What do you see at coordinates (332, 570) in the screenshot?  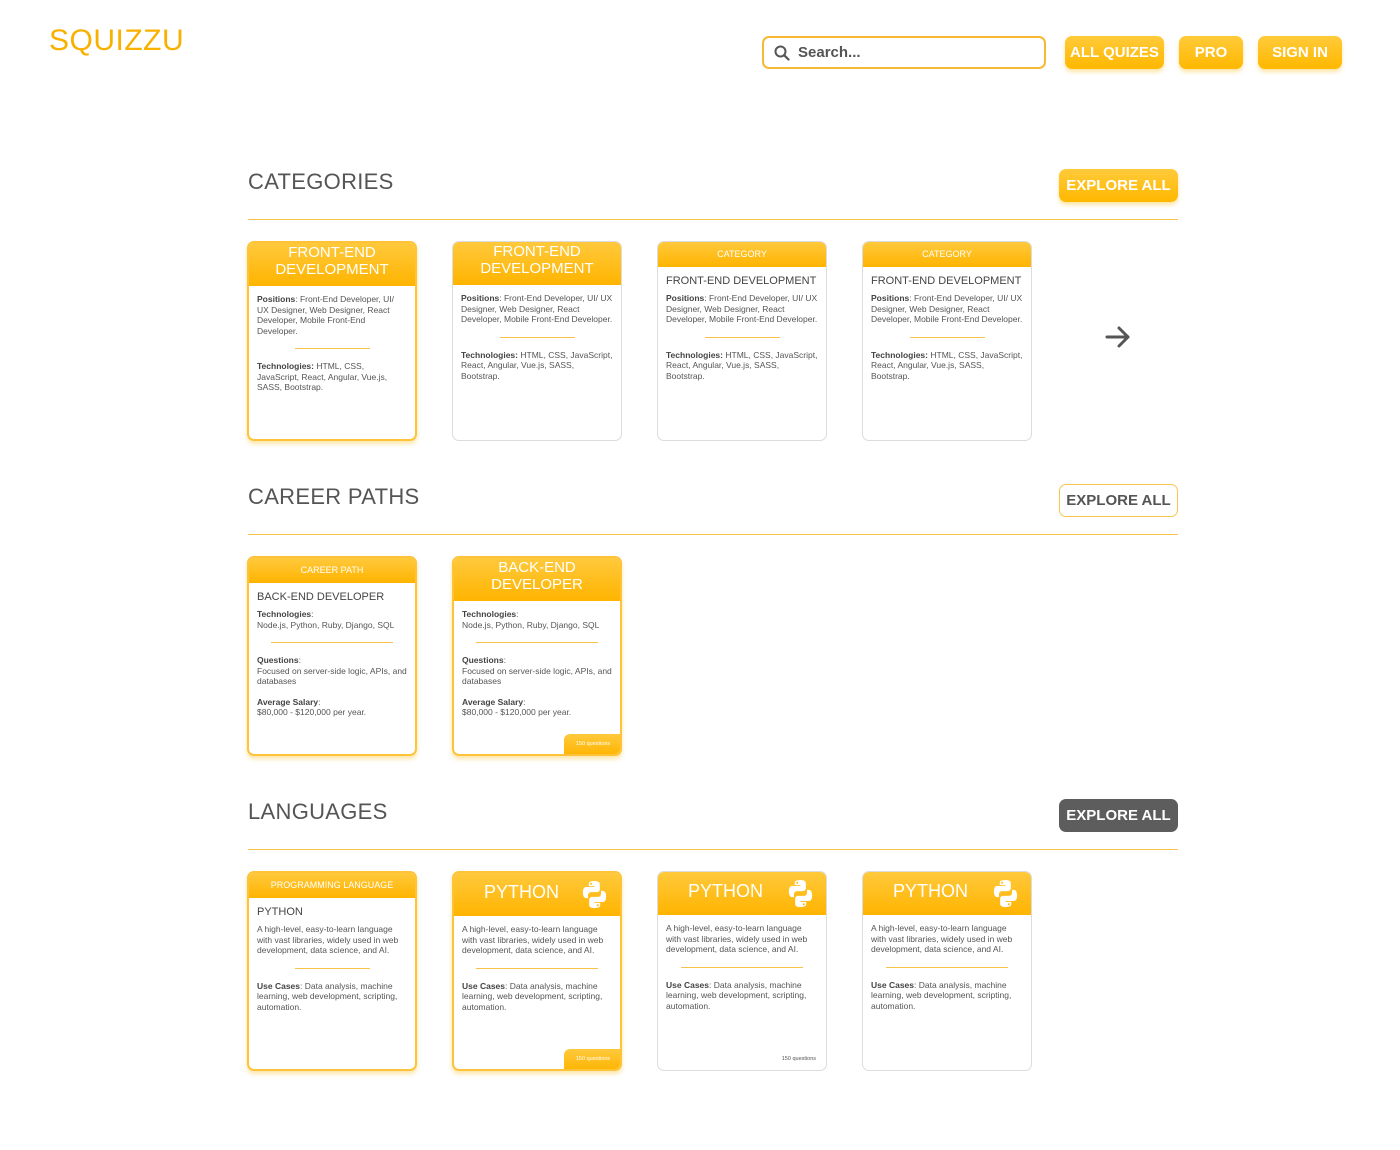 I see `card-header: CAREER PATH` at bounding box center [332, 570].